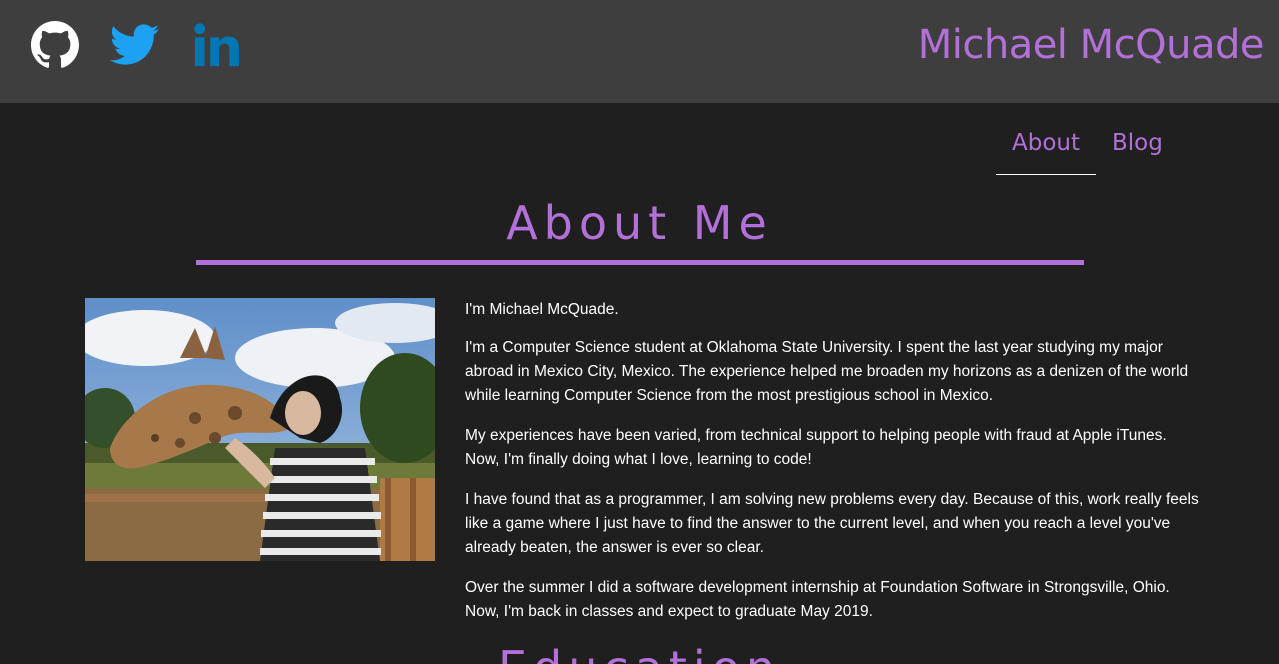 The height and width of the screenshot is (664, 1279). Describe the element at coordinates (1137, 146) in the screenshot. I see `nav-item-blog: Blog` at that location.